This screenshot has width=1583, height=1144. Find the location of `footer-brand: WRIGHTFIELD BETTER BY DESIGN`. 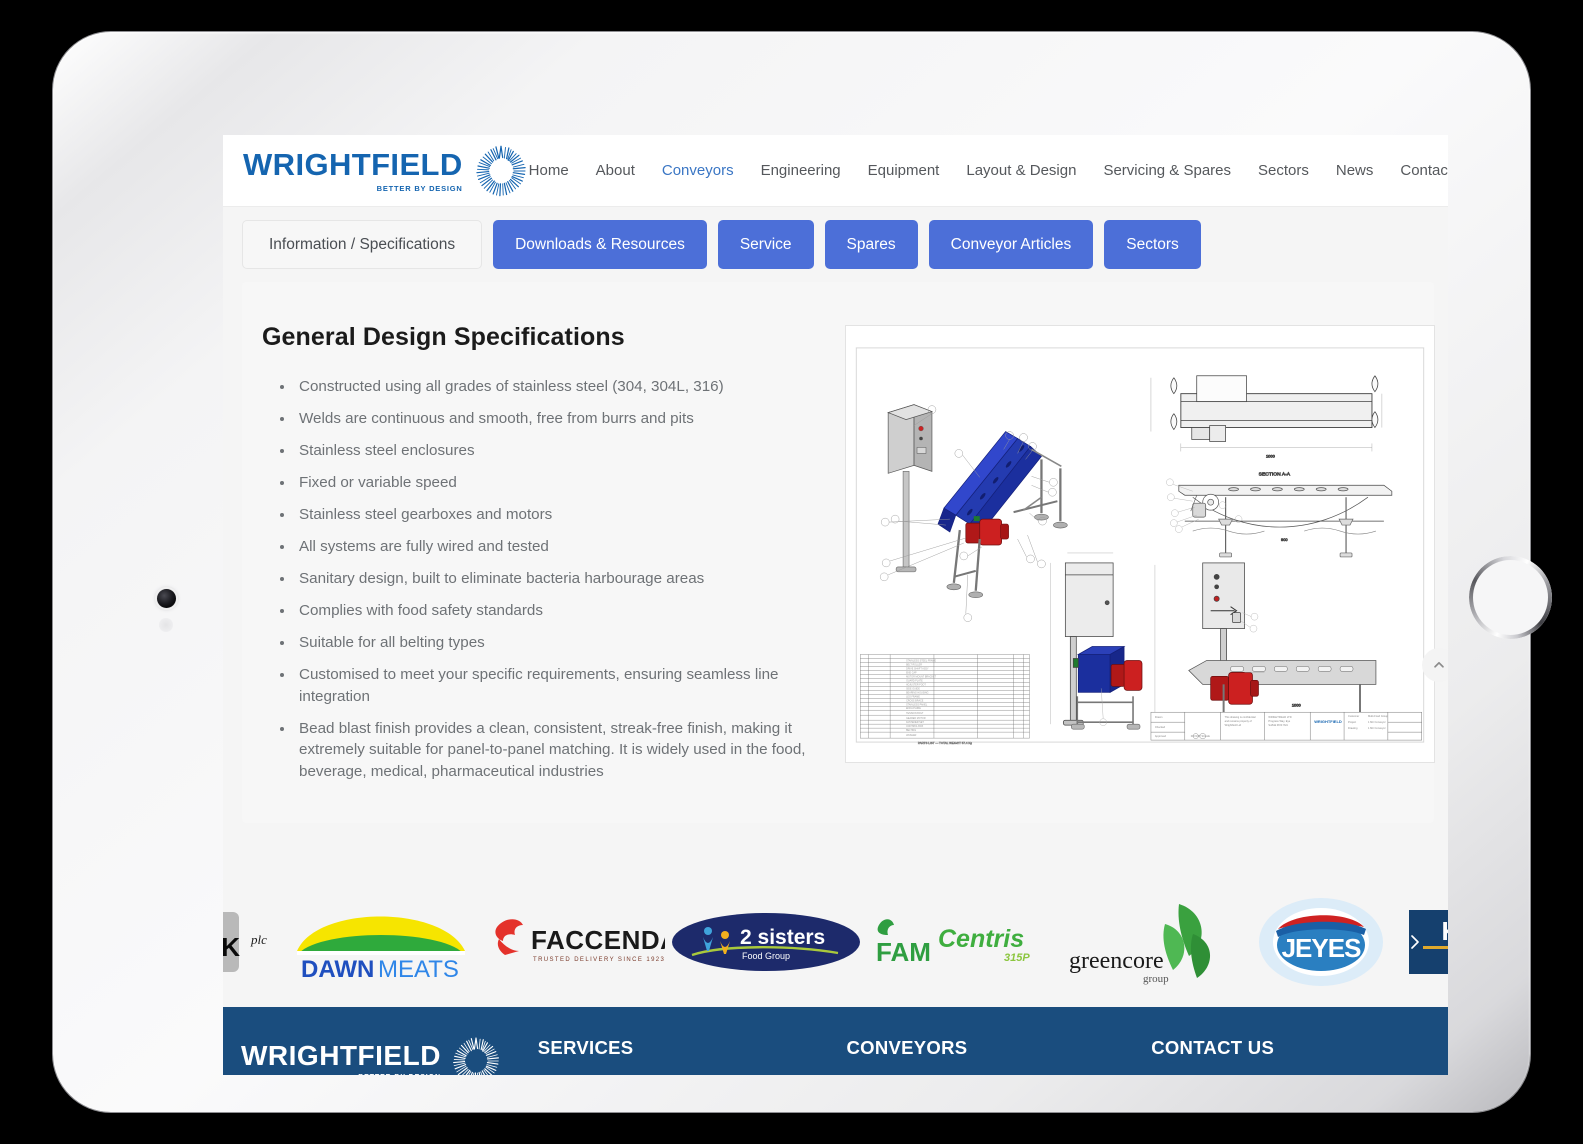

footer-brand: WRIGHTFIELD BETTER BY DESIGN is located at coordinates (389, 1055).